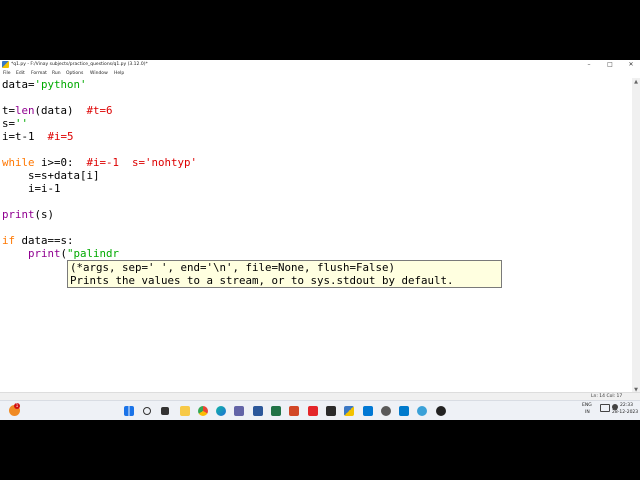 This screenshot has width=640, height=480. I want to click on menu-window: Window, so click(99, 73).